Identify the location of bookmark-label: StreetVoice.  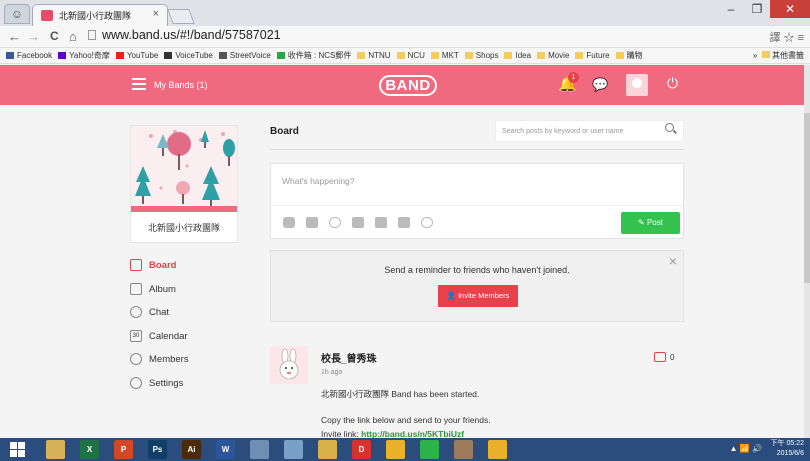
(250, 55).